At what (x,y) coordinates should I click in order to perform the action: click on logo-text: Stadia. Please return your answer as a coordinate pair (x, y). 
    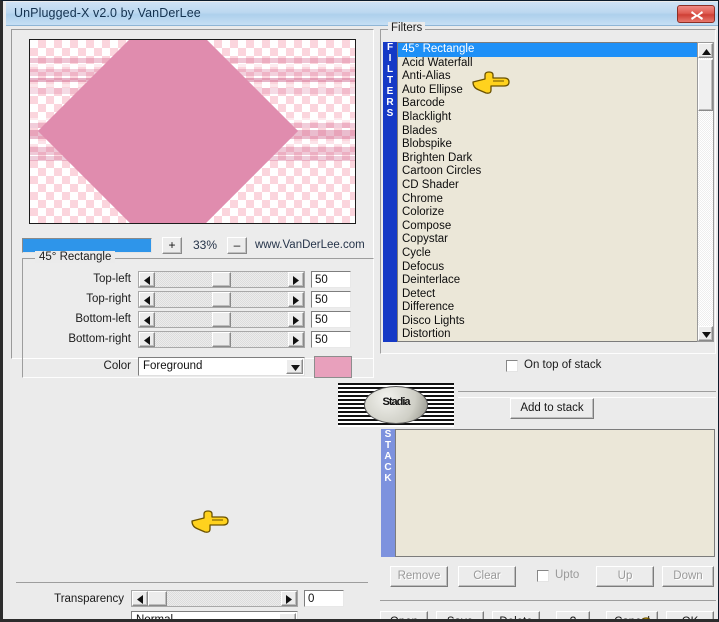
    Looking at the image, I should click on (396, 402).